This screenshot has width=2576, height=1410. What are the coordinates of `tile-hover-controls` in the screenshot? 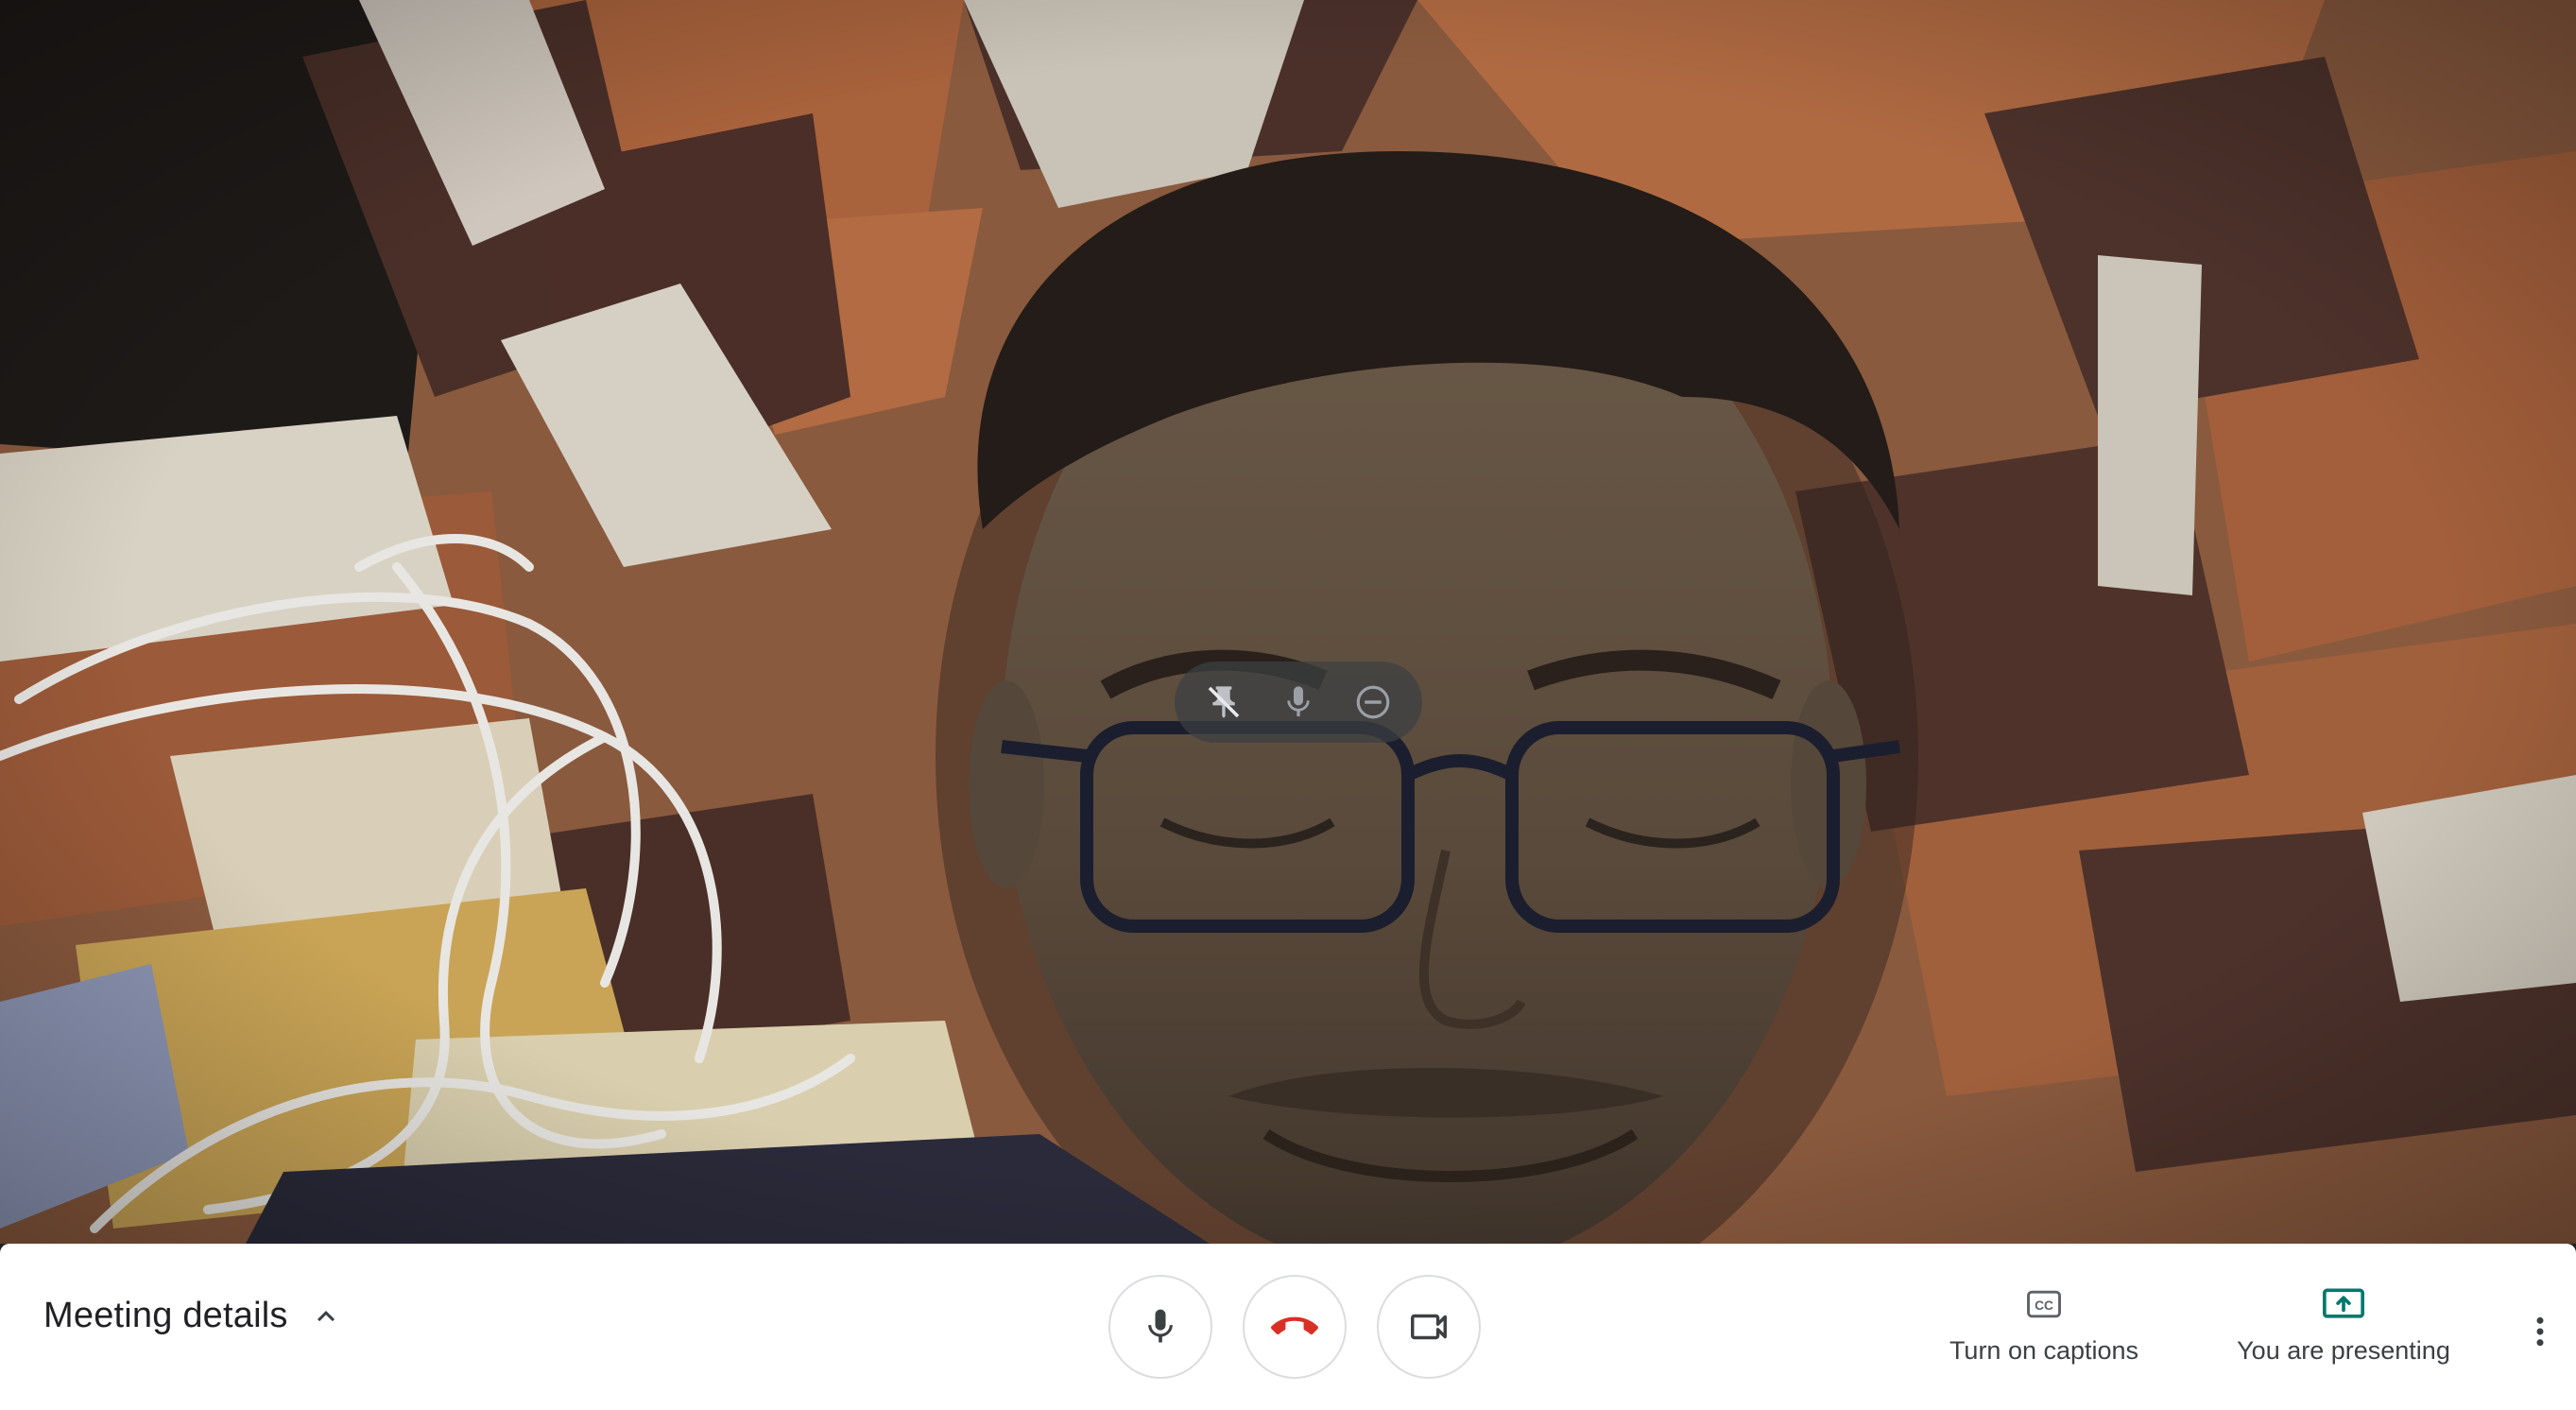 It's located at (1298, 702).